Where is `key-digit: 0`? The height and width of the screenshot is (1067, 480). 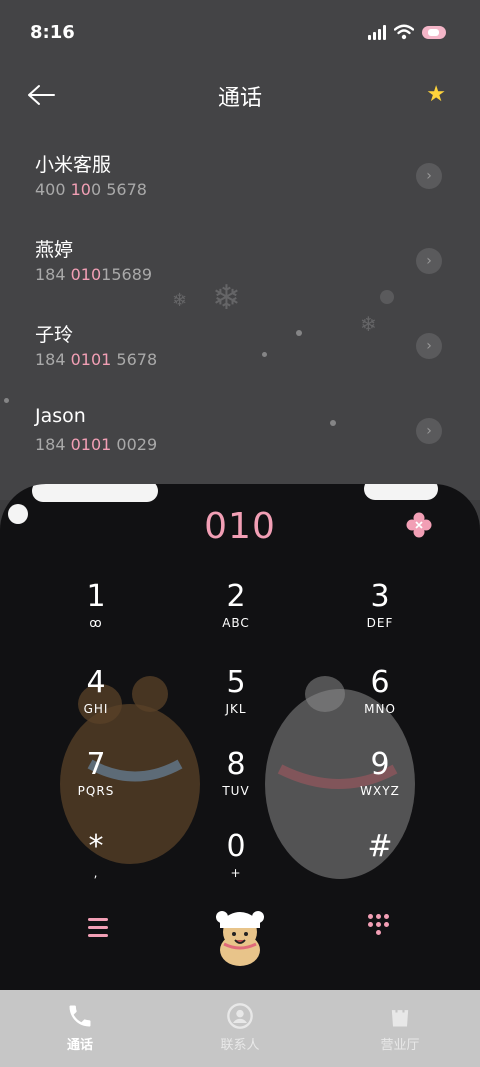
key-digit: 0 is located at coordinates (236, 846).